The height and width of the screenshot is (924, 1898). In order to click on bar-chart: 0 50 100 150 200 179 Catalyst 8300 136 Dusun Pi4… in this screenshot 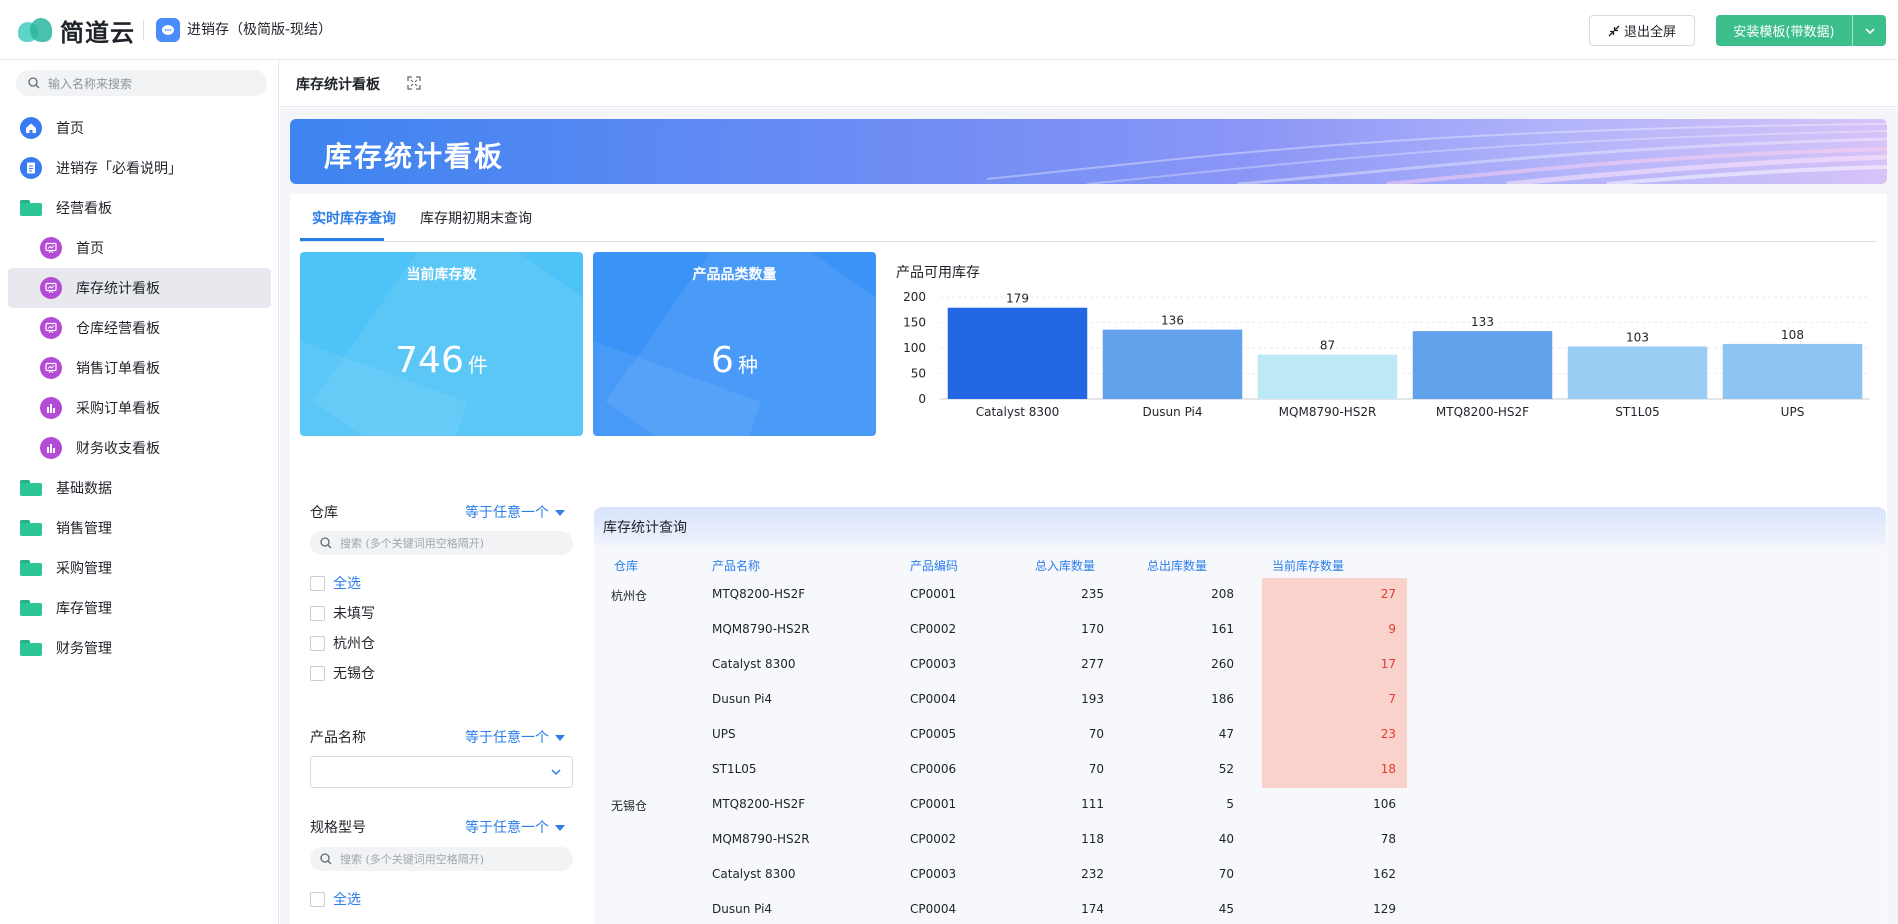, I will do `click(1386, 354)`.